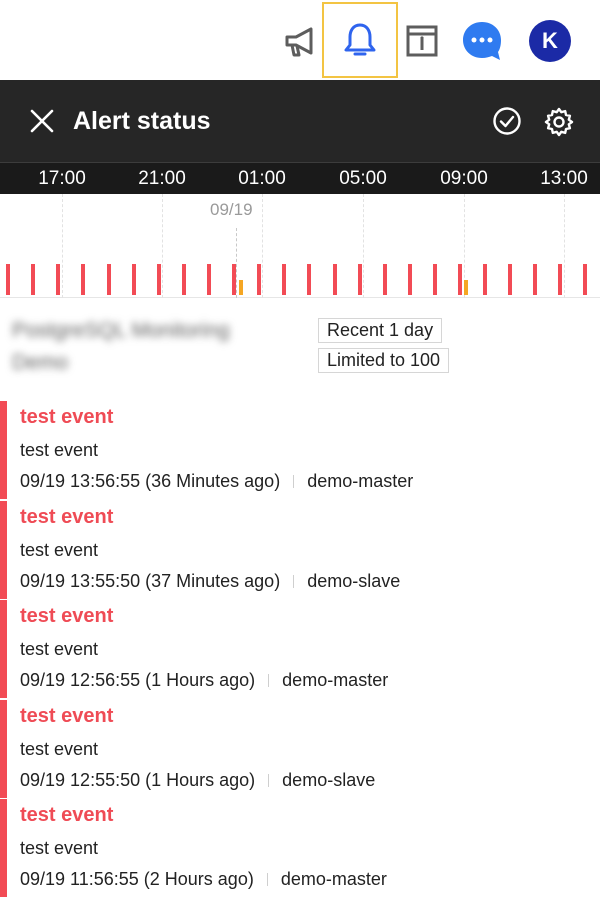 This screenshot has height=897, width=600. What do you see at coordinates (236, 263) in the screenshot?
I see `date-line` at bounding box center [236, 263].